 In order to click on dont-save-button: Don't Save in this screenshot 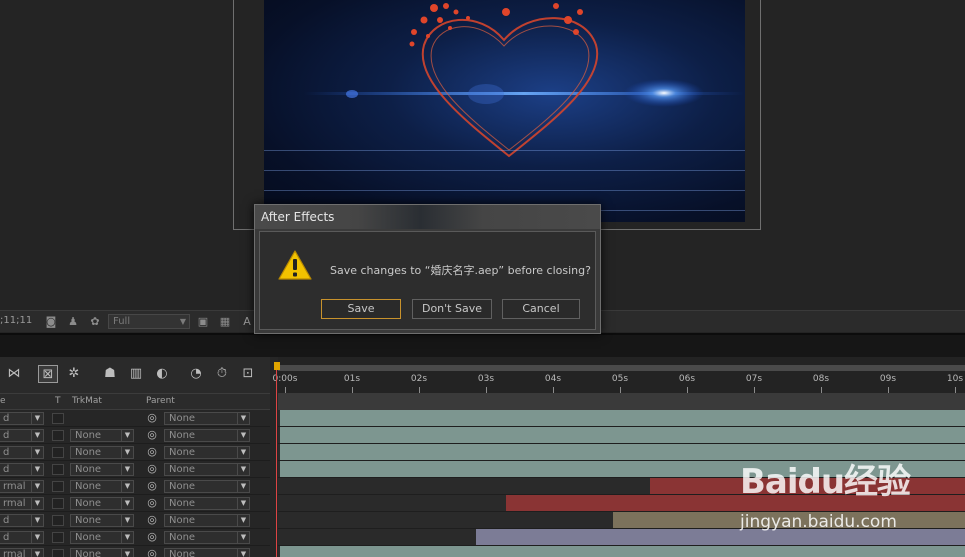, I will do `click(452, 309)`.